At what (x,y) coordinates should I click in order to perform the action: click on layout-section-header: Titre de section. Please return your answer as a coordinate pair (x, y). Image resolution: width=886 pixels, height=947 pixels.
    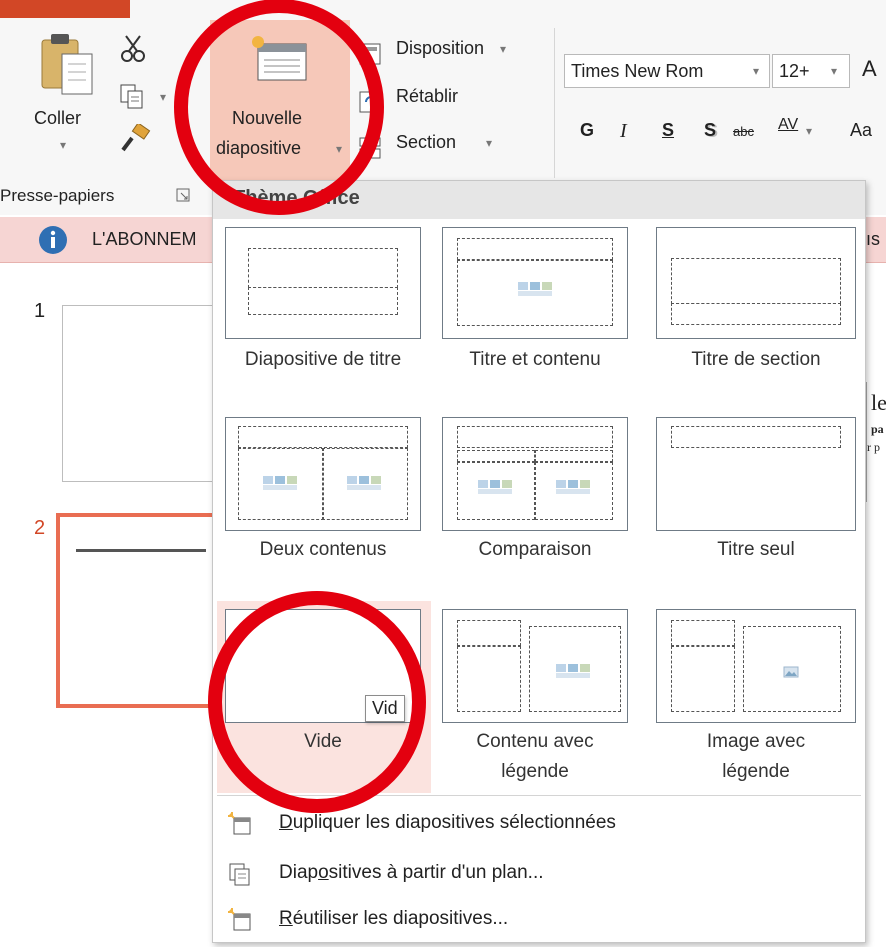
    Looking at the image, I should click on (756, 305).